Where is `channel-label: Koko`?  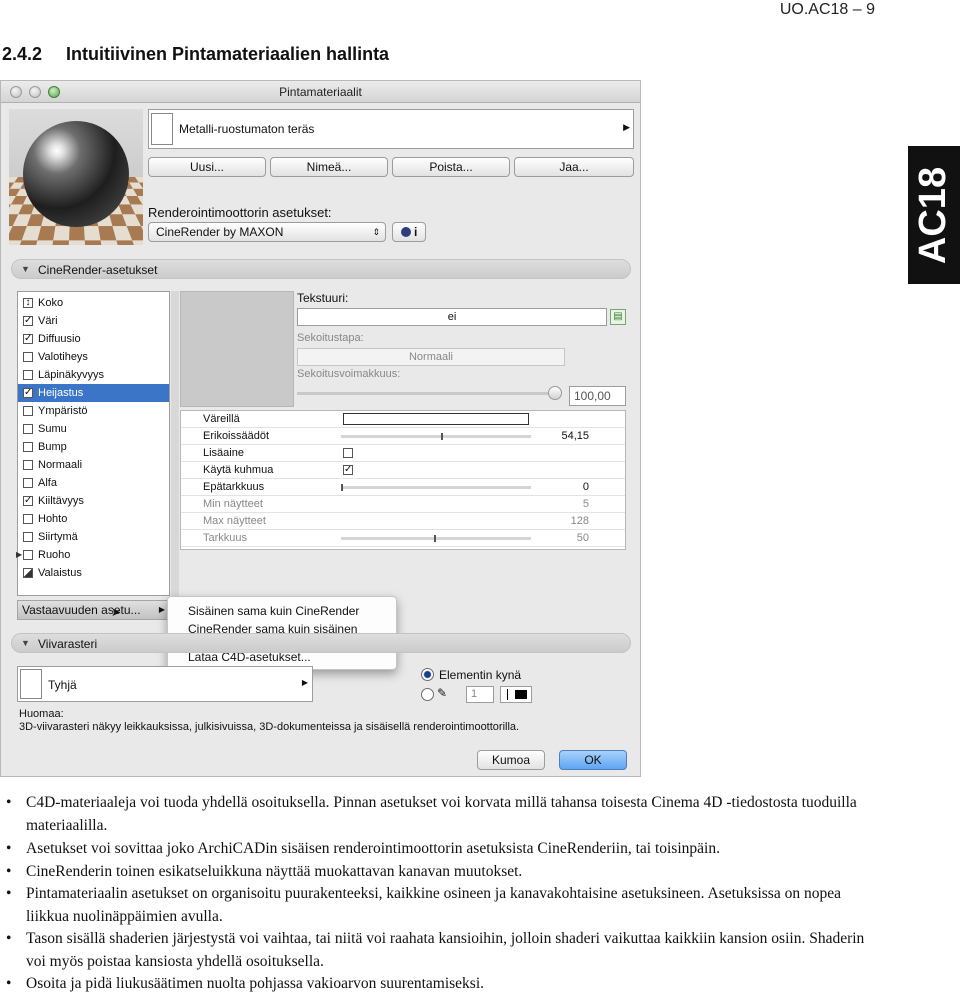
channel-label: Koko is located at coordinates (51, 303).